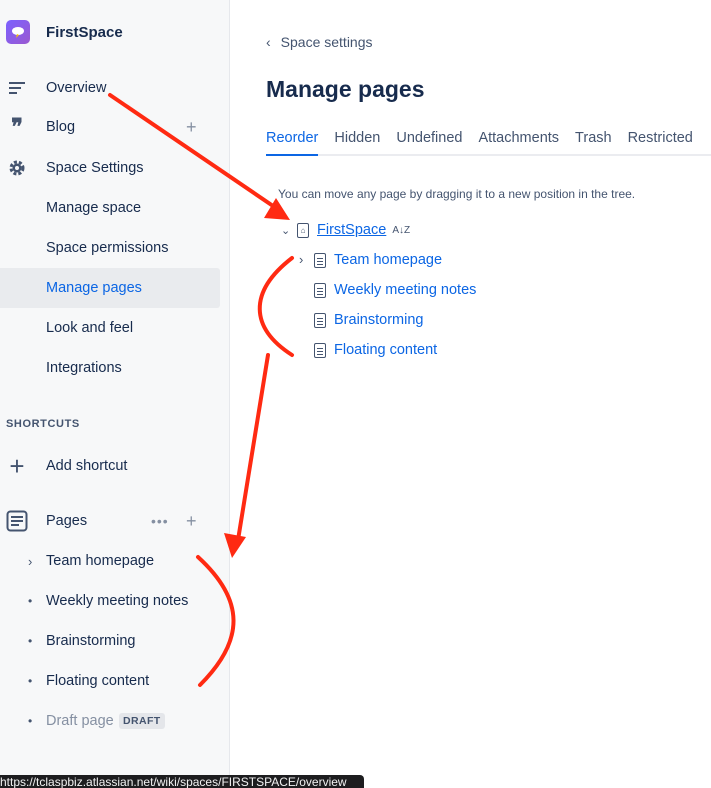 This screenshot has width=711, height=788. I want to click on tab-trash: Trash, so click(593, 143).